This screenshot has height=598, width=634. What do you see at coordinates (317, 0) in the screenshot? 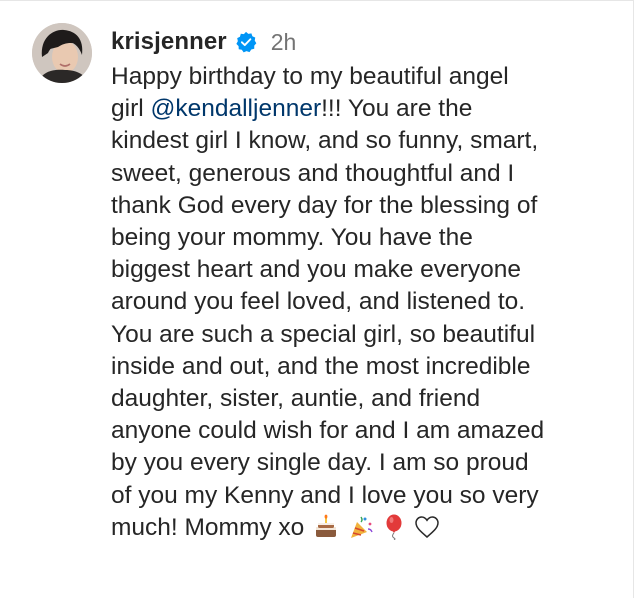
I see `top-divider` at bounding box center [317, 0].